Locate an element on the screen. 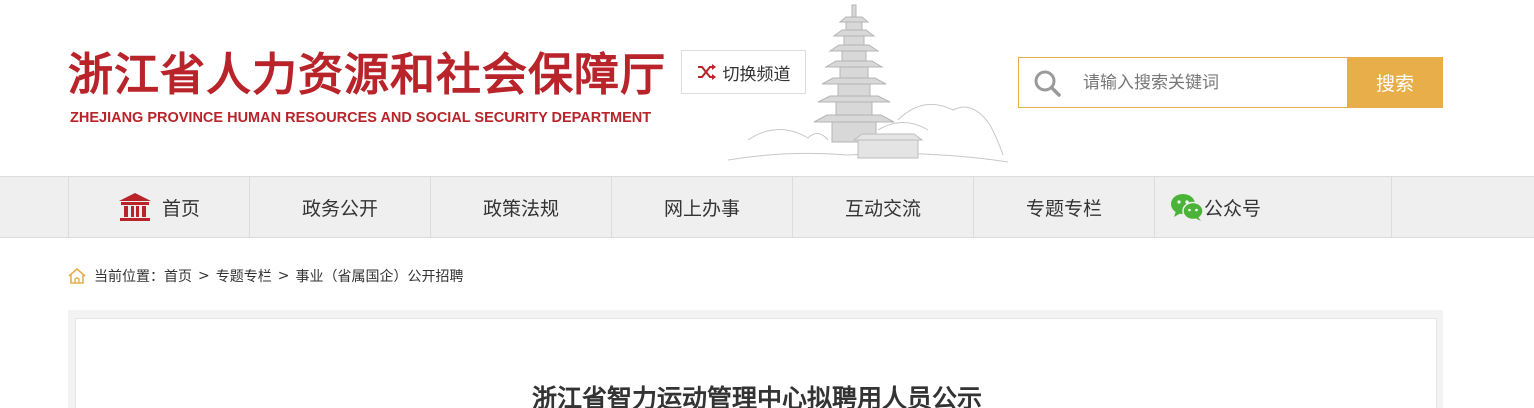  breadcrumb: 当前位置： 首页 > 专题专栏 > 事业（省属国企）公开招聘 is located at coordinates (265, 276).